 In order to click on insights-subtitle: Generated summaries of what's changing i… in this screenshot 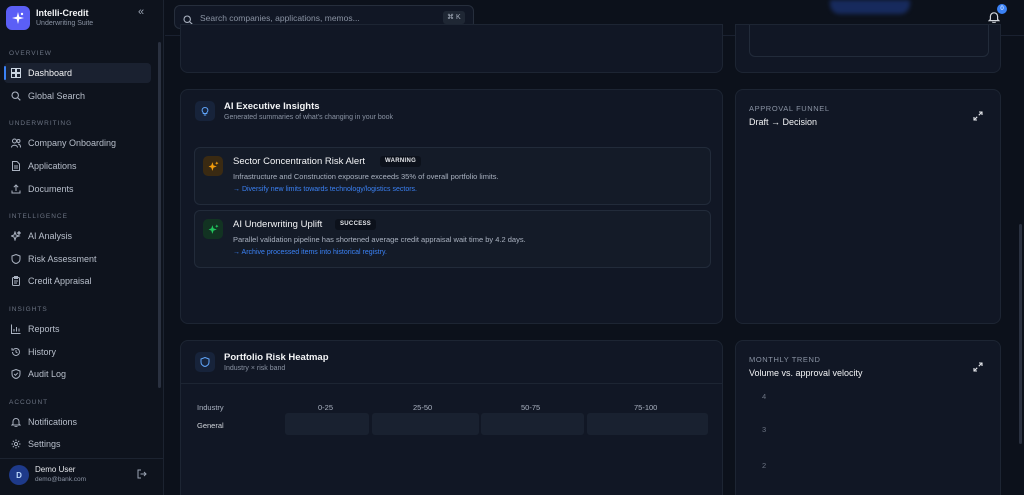, I will do `click(309, 117)`.